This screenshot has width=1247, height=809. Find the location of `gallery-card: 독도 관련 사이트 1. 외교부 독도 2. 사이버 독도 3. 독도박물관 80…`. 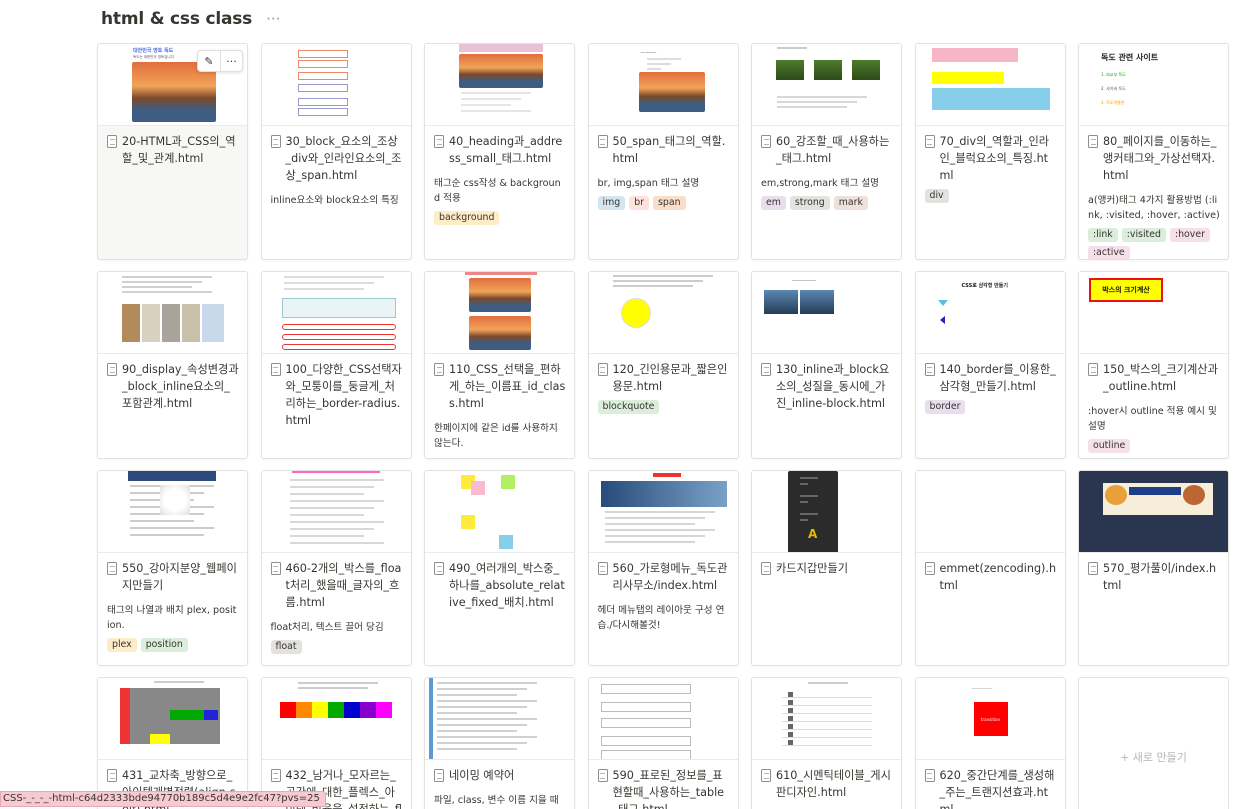

gallery-card: 독도 관련 사이트 1. 외교부 독도 2. 사이버 독도 3. 독도박물관 80… is located at coordinates (1153, 151).